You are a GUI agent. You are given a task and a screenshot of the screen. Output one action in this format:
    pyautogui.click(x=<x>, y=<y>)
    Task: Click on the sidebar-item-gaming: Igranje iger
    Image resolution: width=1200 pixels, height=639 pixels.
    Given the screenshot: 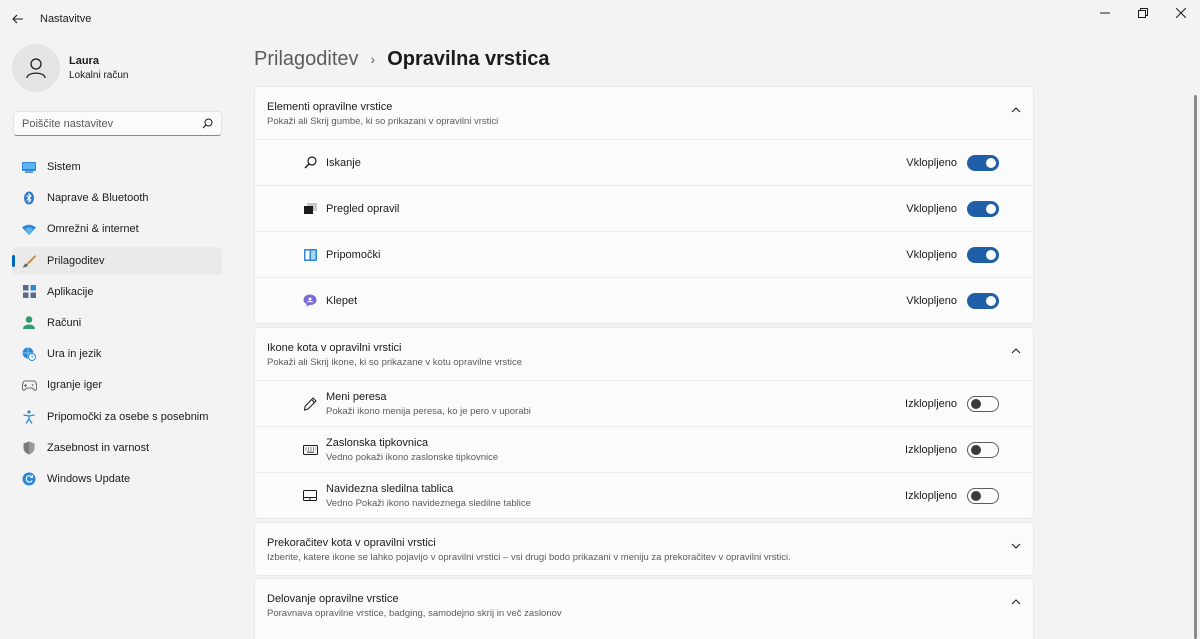 What is the action you would take?
    pyautogui.click(x=117, y=385)
    